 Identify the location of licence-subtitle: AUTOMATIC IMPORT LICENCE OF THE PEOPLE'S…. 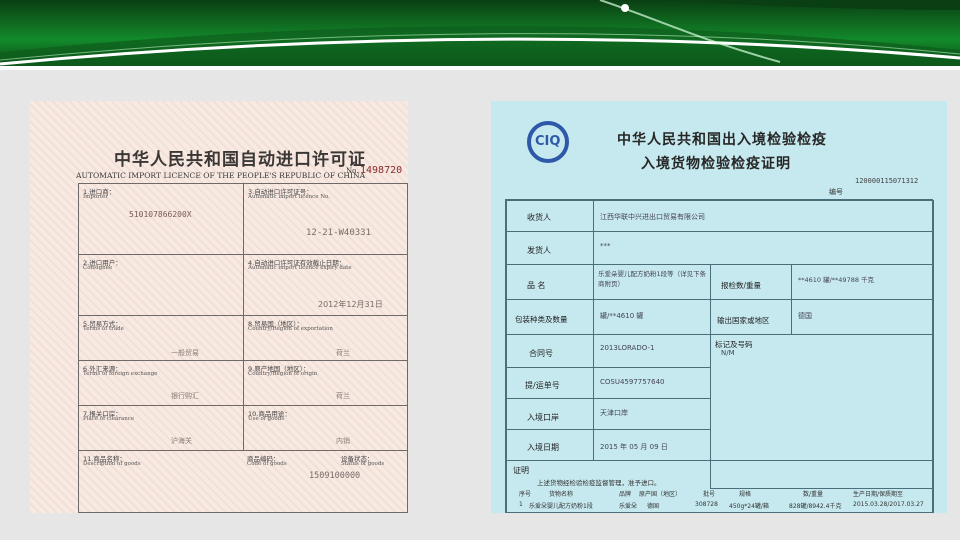
(221, 175).